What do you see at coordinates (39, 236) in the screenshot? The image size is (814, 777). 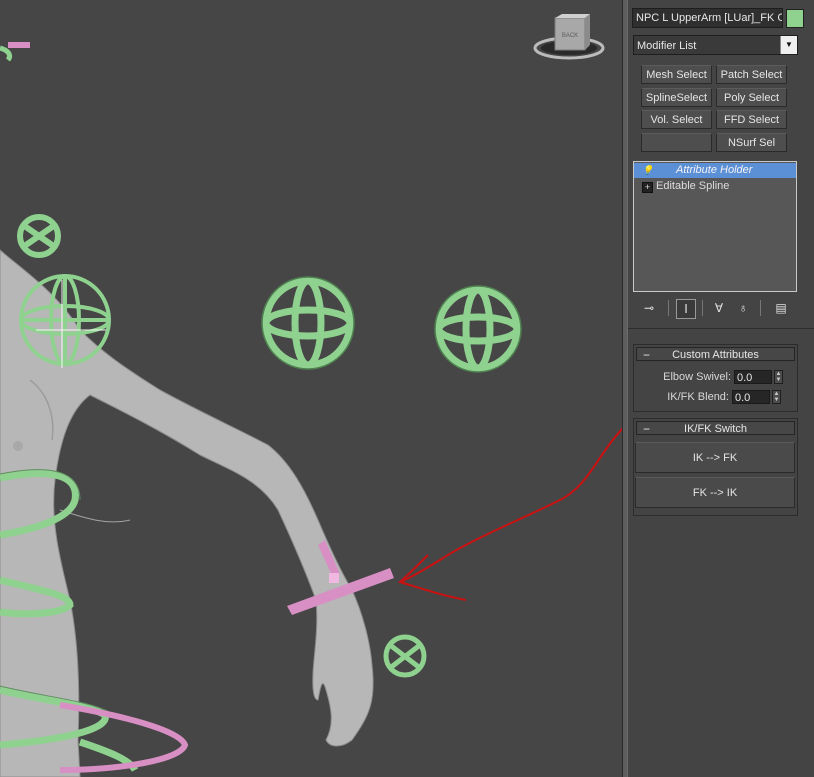 I see `clavicle-control` at bounding box center [39, 236].